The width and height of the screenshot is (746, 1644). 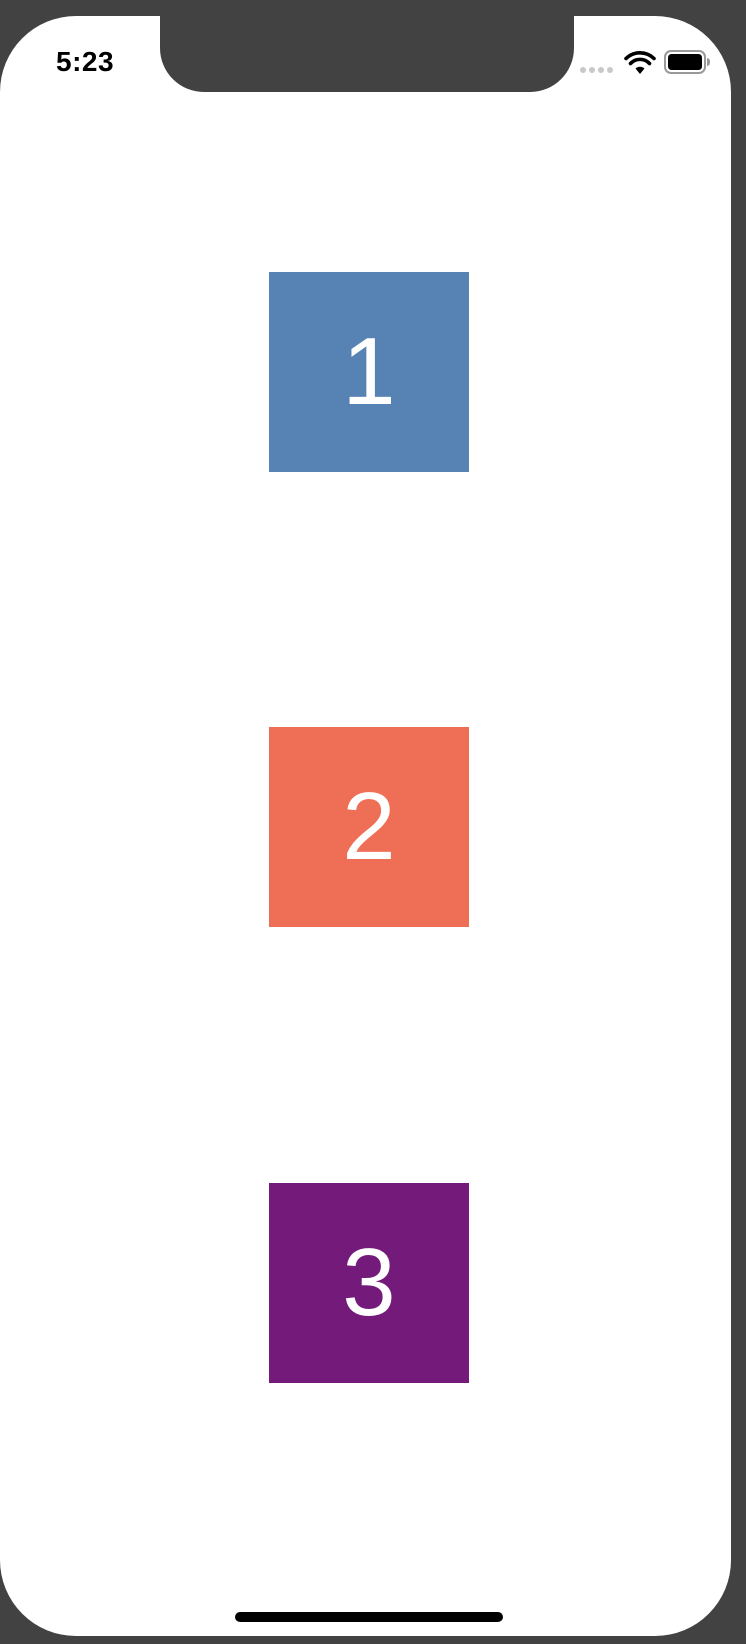 I want to click on tile-3-label: 3, so click(x=369, y=1282).